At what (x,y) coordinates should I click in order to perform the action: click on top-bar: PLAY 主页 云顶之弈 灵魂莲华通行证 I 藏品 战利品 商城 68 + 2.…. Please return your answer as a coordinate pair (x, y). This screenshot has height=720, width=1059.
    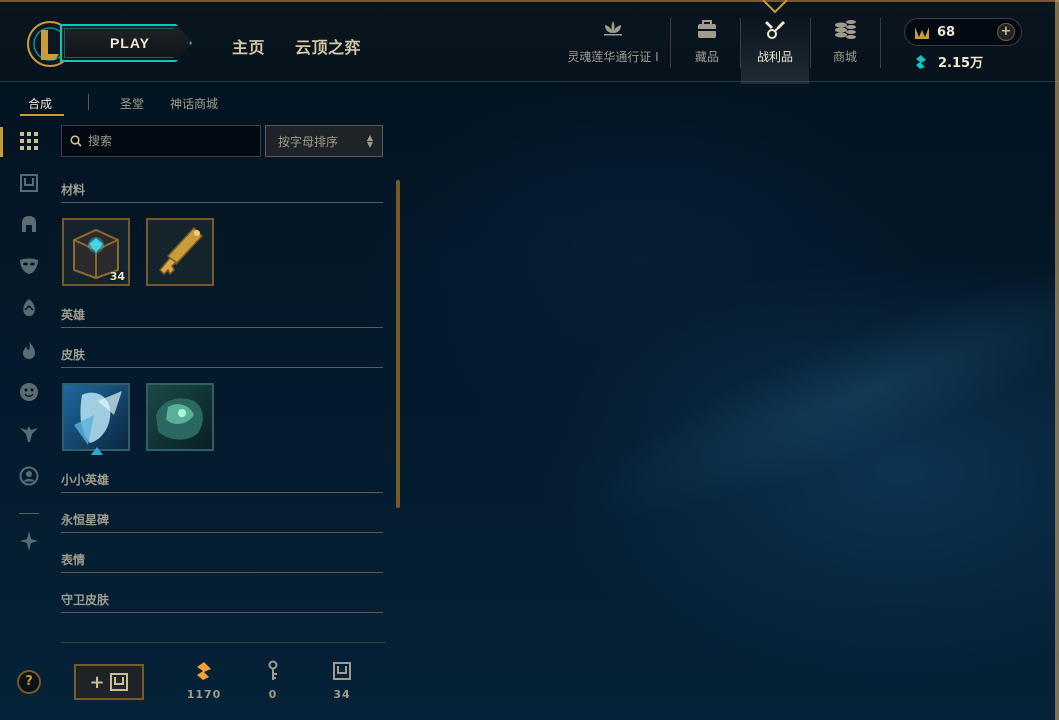
    Looking at the image, I should click on (529, 42).